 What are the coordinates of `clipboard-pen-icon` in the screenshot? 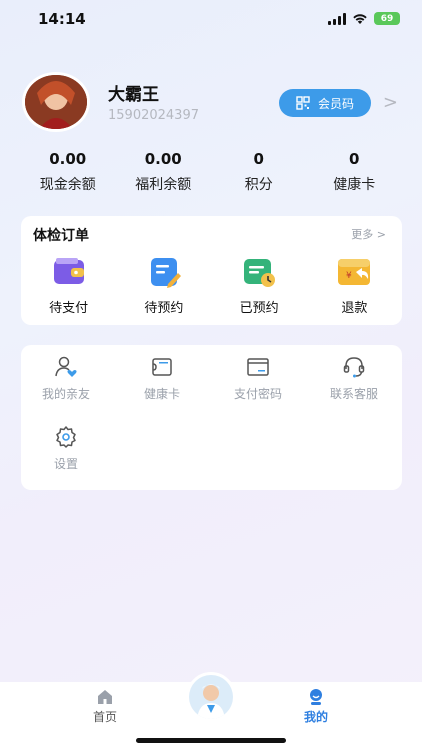 It's located at (165, 273).